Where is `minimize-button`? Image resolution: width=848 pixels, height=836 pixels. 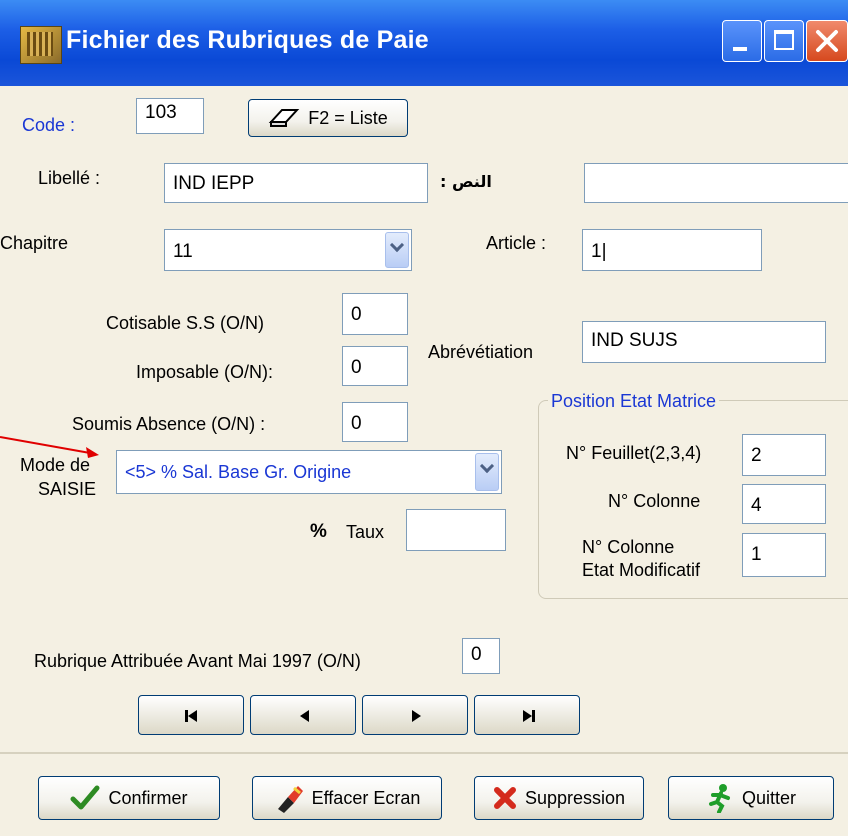 minimize-button is located at coordinates (742, 41).